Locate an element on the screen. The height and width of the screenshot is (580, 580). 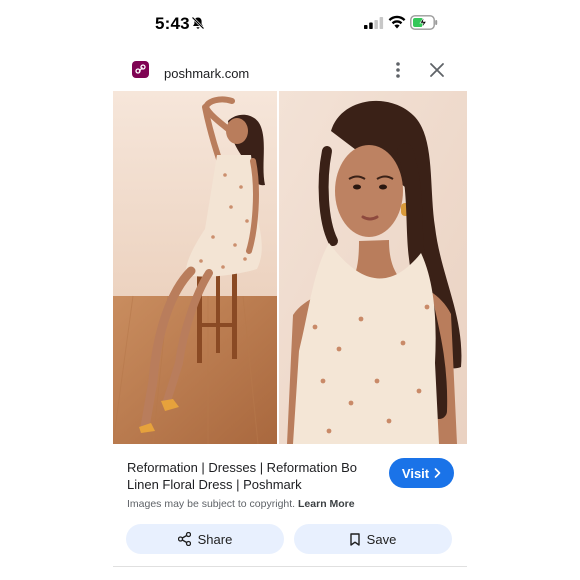
status-time: 5:43 is located at coordinates (172, 23).